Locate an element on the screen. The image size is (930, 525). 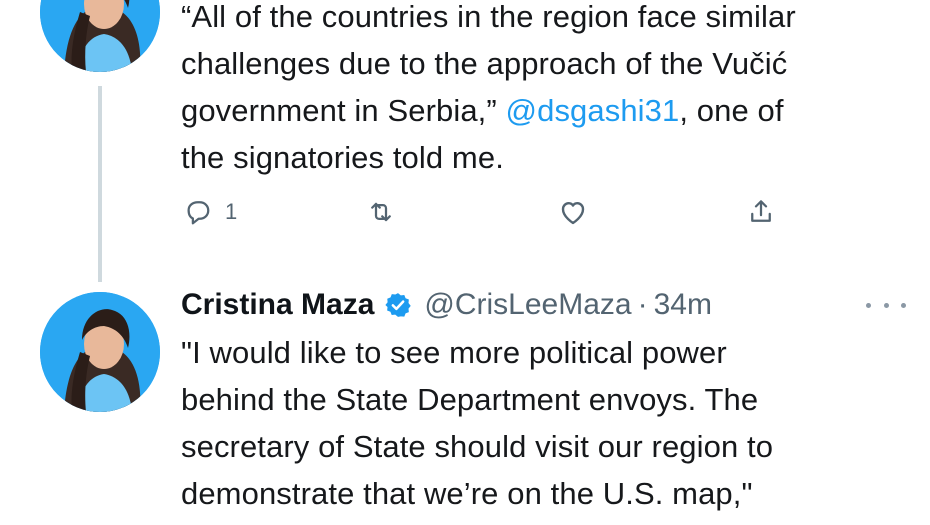
more-icon is located at coordinates (886, 305).